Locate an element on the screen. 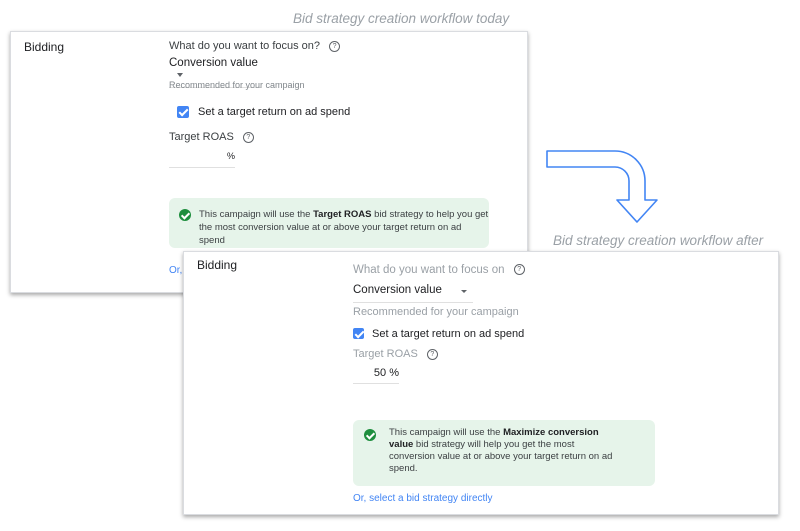  target-roas-input: 50 % is located at coordinates (376, 375).